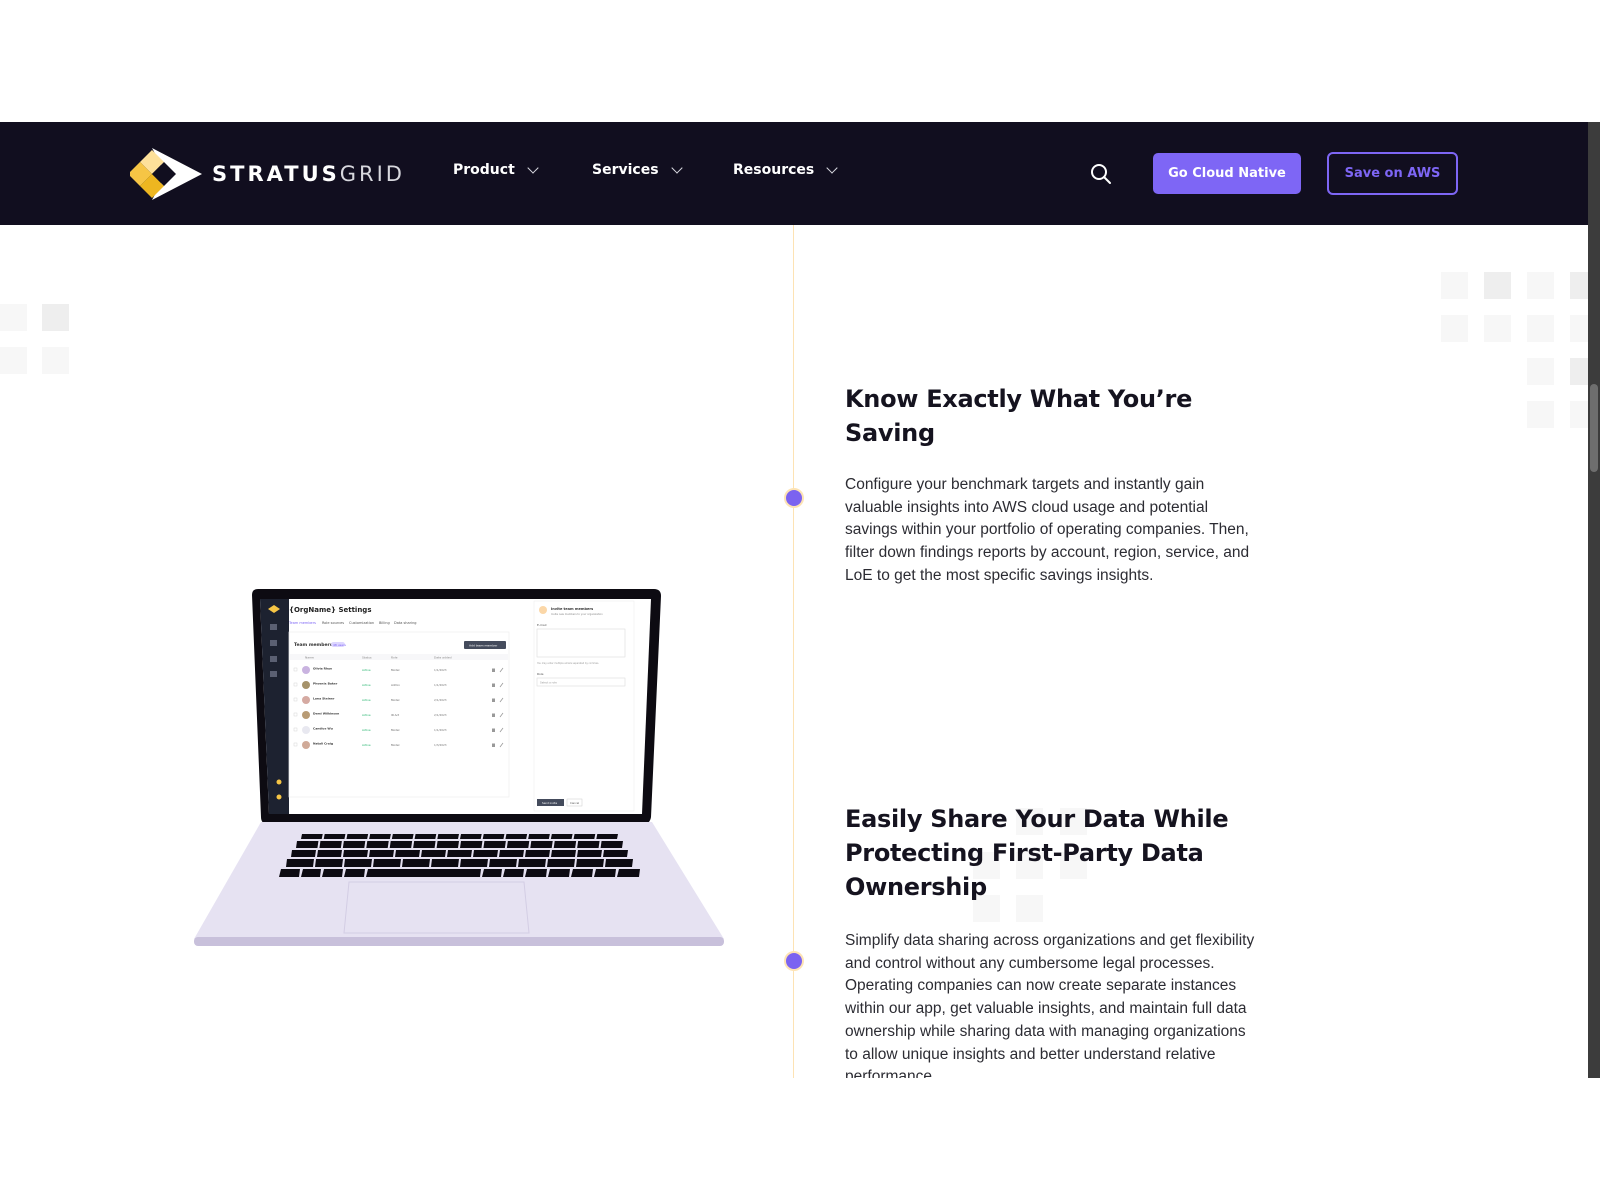 Image resolution: width=1600 pixels, height=1200 pixels. Describe the element at coordinates (574, 803) in the screenshot. I see `panel-cancel-button: Cancel` at that location.